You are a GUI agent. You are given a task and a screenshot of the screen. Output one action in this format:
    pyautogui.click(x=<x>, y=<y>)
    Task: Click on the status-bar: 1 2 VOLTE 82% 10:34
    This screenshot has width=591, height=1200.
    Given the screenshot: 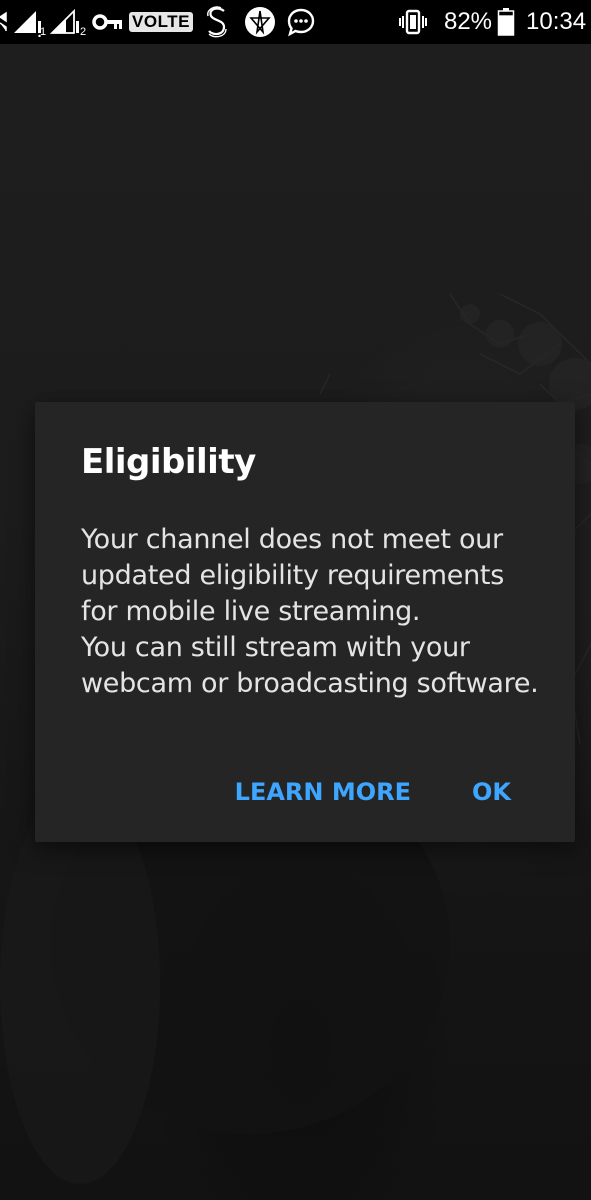 What is the action you would take?
    pyautogui.click(x=295, y=22)
    